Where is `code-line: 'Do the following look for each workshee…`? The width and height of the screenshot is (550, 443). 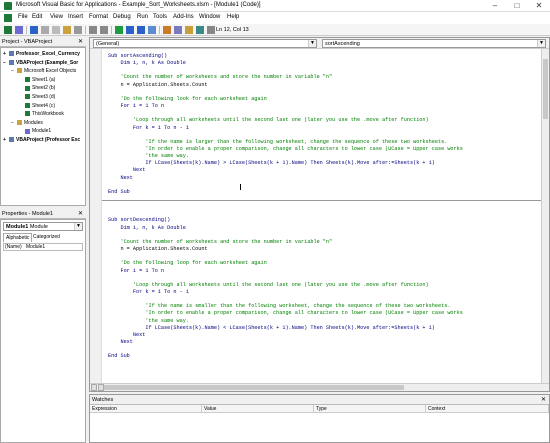 code-line: 'Do the following look for each workshee… is located at coordinates (187, 99).